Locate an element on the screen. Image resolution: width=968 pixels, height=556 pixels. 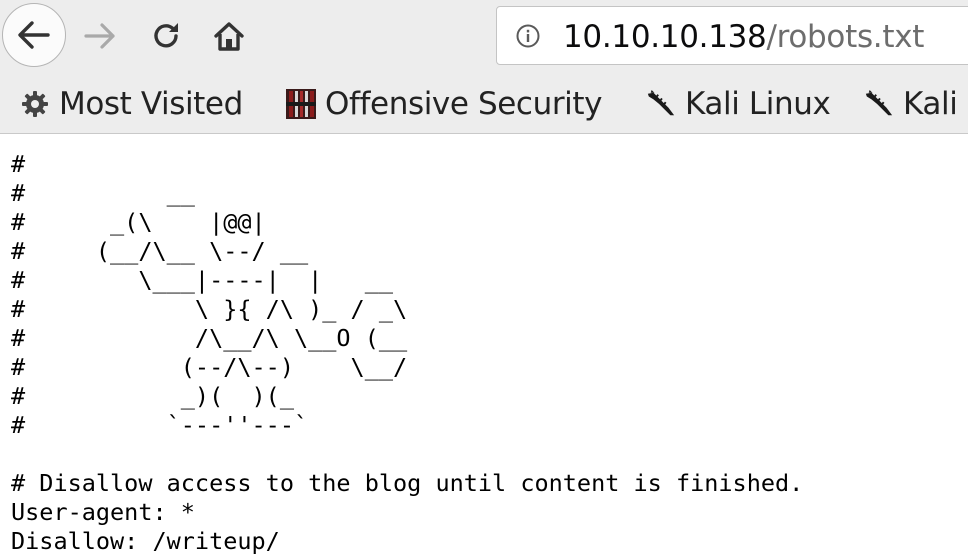
bookmark-label: Offensive Security is located at coordinates (464, 104).